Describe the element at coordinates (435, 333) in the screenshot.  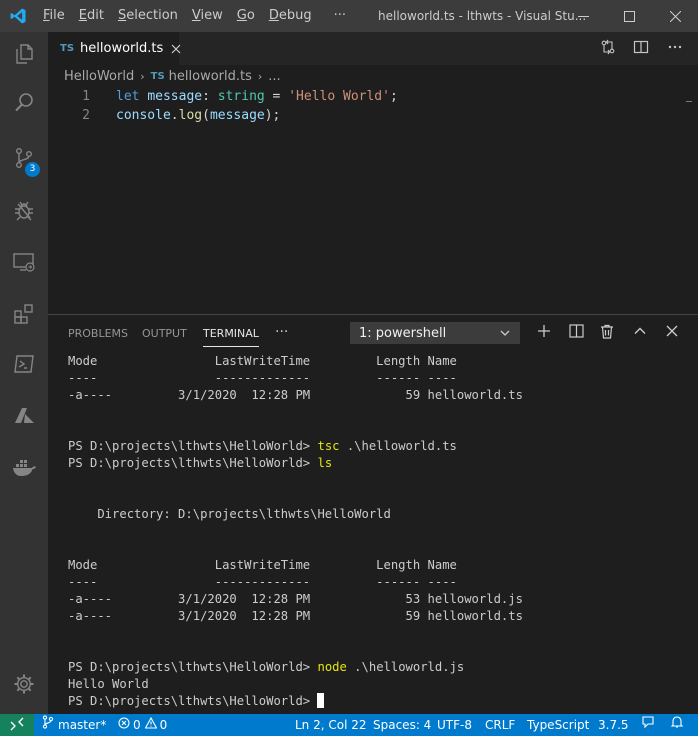
I see `terminal-select: 1: powershell` at that location.